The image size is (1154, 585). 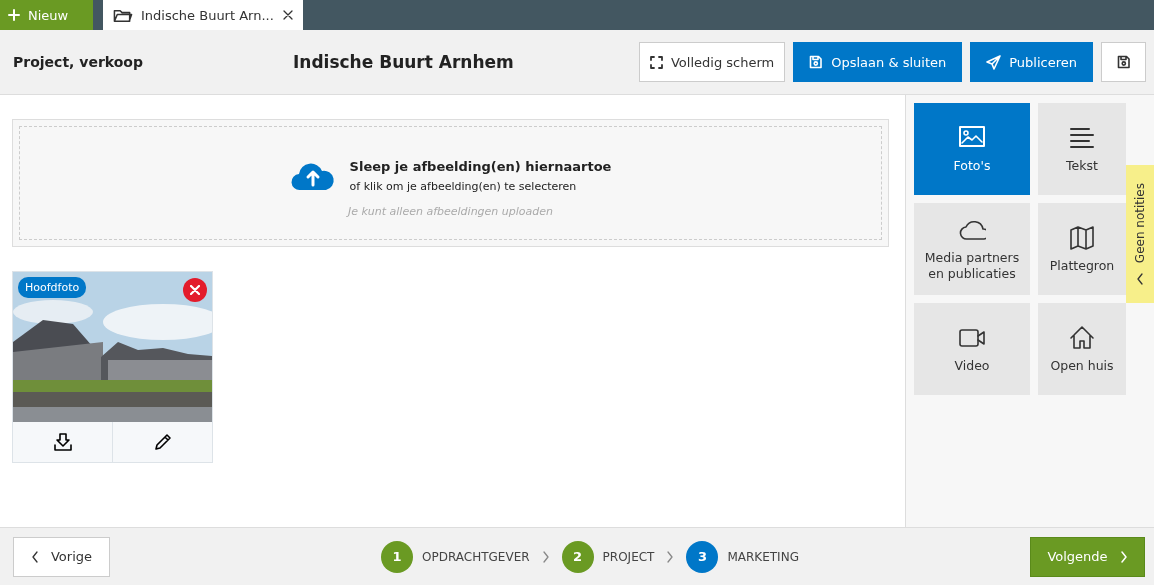 I want to click on save-close-button: Opslaan & sluiten, so click(x=878, y=62).